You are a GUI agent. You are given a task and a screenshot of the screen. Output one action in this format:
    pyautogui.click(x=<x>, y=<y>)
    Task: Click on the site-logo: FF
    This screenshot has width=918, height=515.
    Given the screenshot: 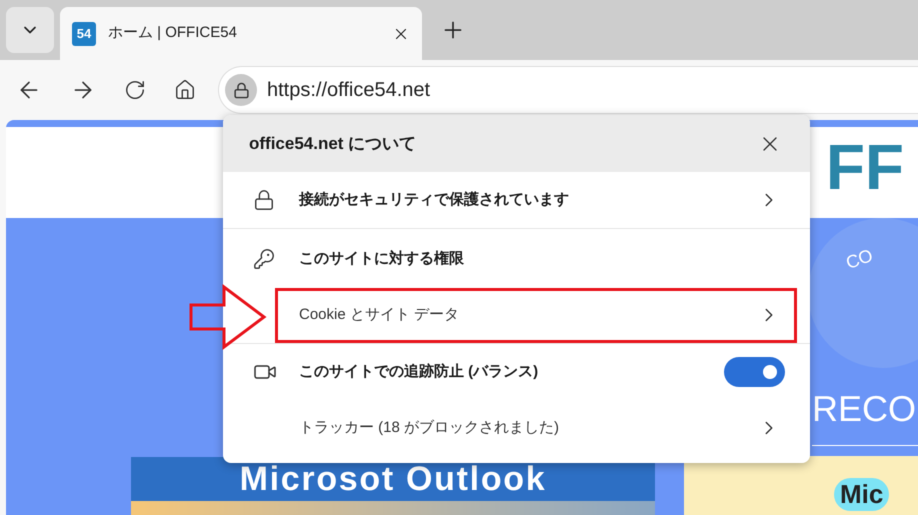 What is the action you would take?
    pyautogui.click(x=865, y=166)
    